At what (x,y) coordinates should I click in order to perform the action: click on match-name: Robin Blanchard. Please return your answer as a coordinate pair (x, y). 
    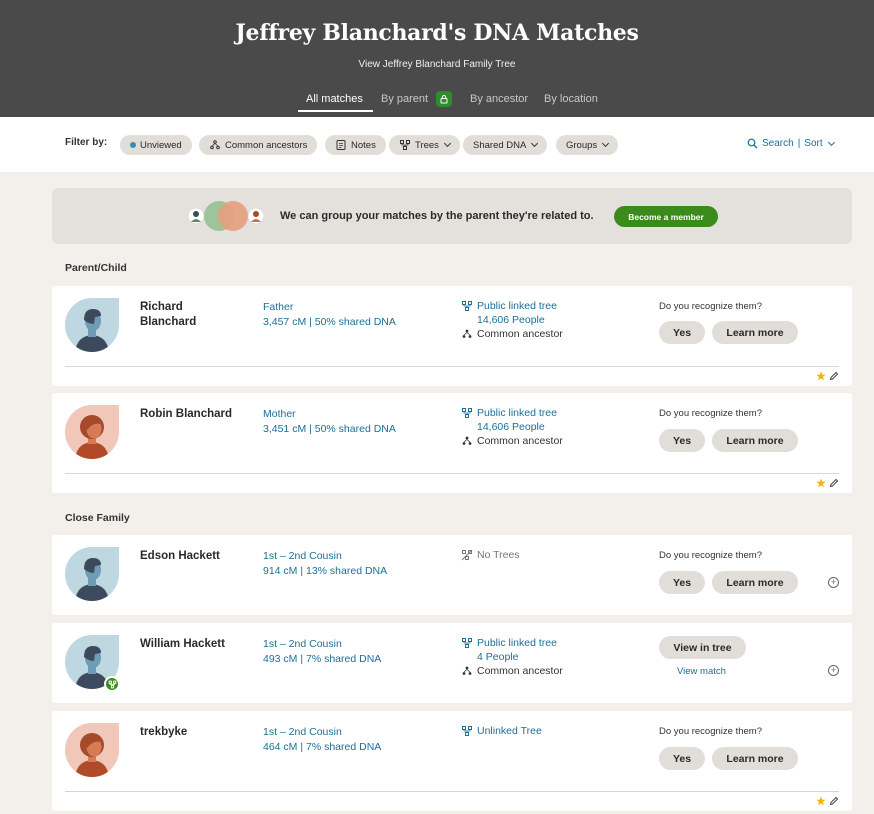
    Looking at the image, I should click on (195, 414).